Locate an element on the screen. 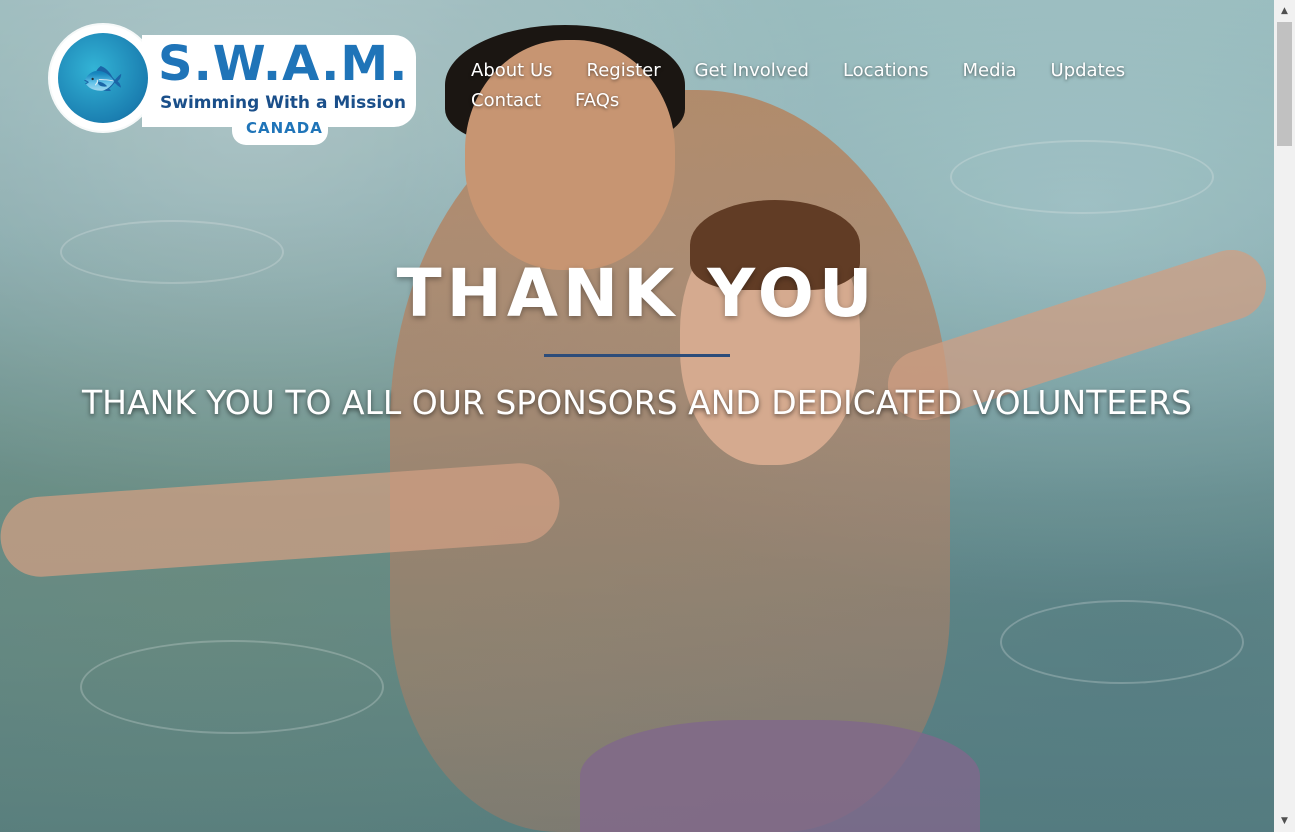 The image size is (1295, 832). logo-title: S.W.A.M. is located at coordinates (283, 64).